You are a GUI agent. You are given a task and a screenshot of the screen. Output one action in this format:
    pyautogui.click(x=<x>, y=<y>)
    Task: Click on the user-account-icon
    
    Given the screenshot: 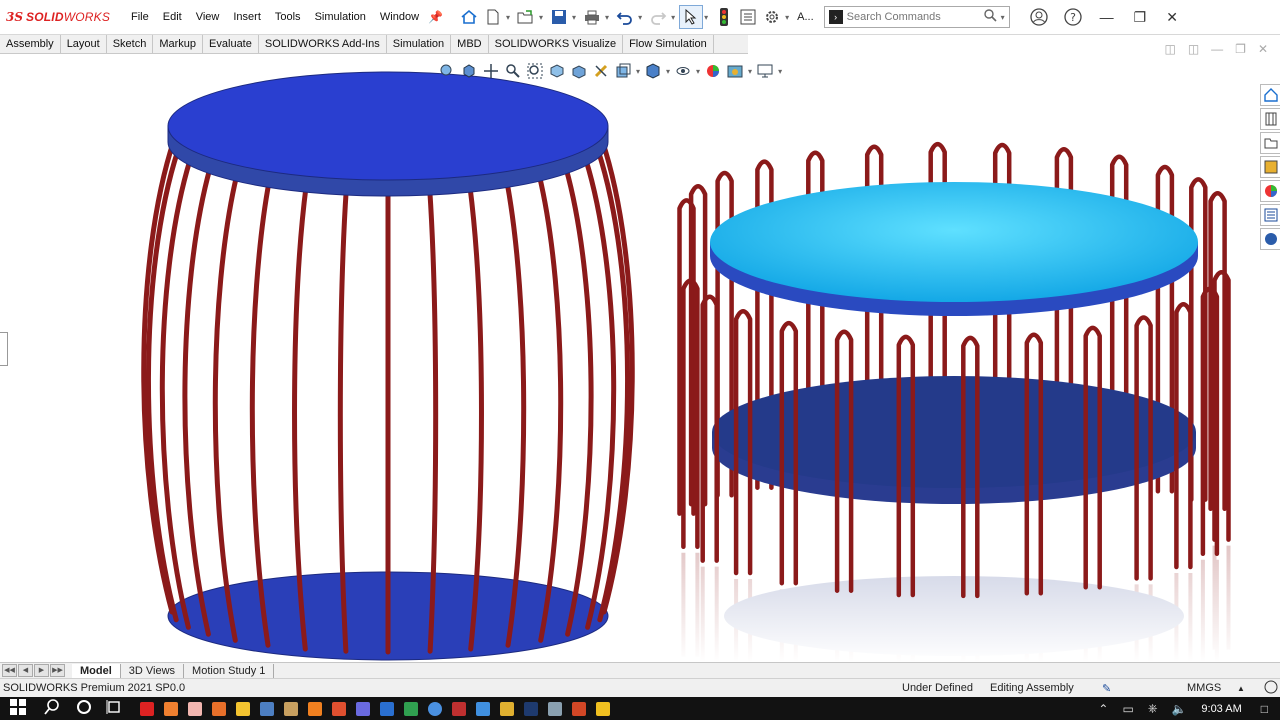 What is the action you would take?
    pyautogui.click(x=1039, y=17)
    